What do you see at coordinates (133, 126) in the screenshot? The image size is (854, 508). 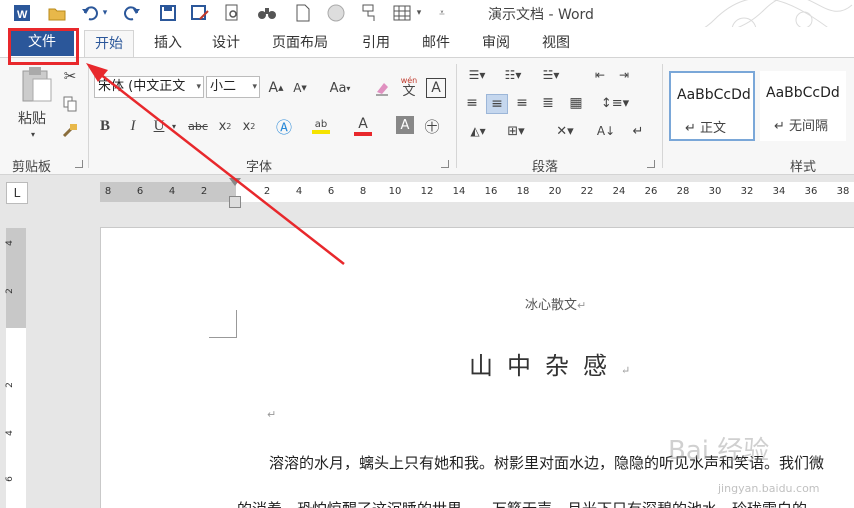 I see `italic-icon: I` at bounding box center [133, 126].